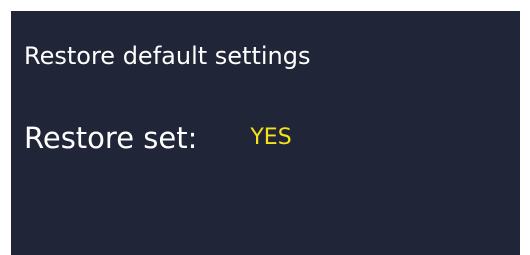 The height and width of the screenshot is (255, 530). Describe the element at coordinates (111, 138) in the screenshot. I see `restore-set-label: Restore set:` at that location.